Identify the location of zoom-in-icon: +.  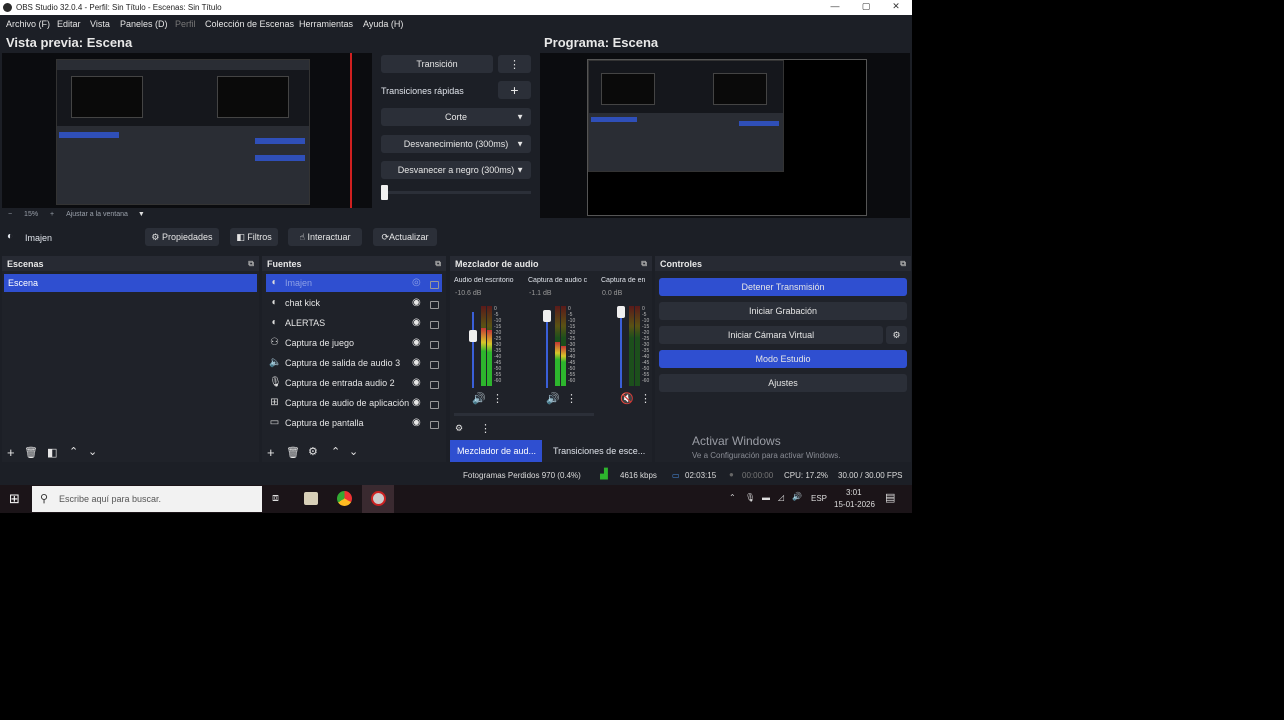
(52, 214).